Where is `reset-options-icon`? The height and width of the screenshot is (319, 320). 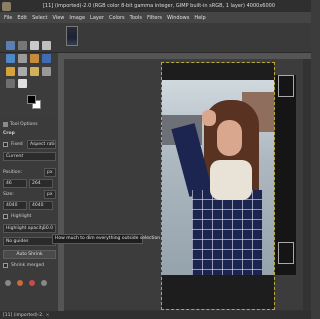 reset-options-icon is located at coordinates (44, 283).